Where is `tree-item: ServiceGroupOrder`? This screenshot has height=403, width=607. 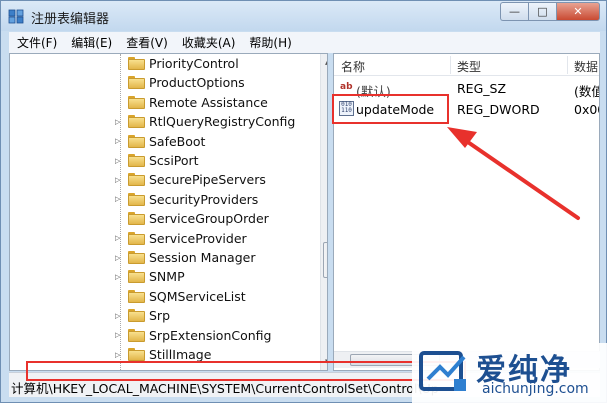 tree-item: ServiceGroupOrder is located at coordinates (160, 218).